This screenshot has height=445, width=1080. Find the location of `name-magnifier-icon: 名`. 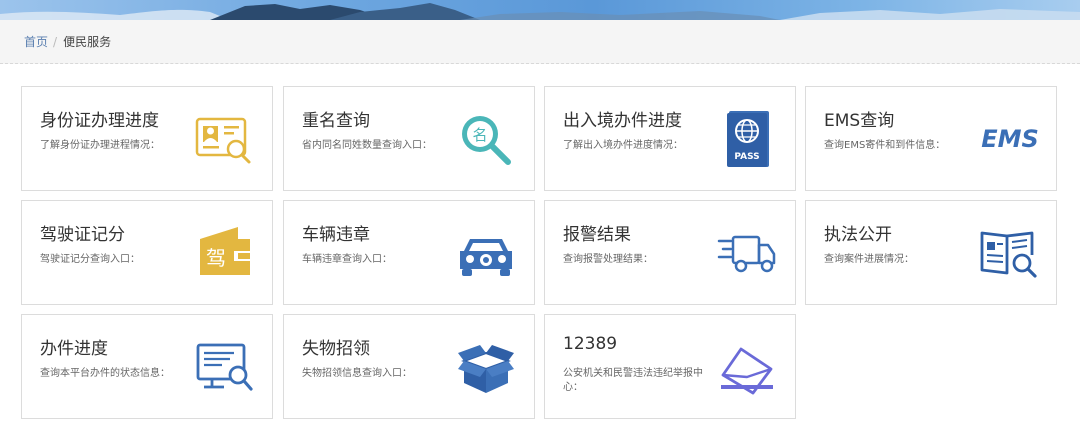

name-magnifier-icon: 名 is located at coordinates (486, 139).